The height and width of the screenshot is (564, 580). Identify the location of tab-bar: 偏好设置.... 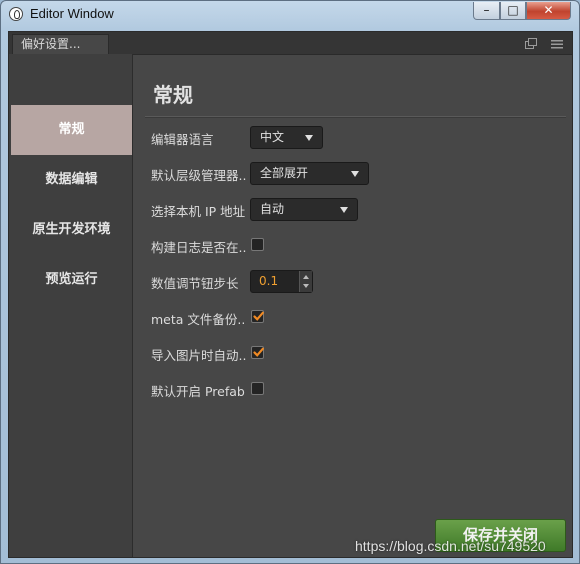
(290, 43).